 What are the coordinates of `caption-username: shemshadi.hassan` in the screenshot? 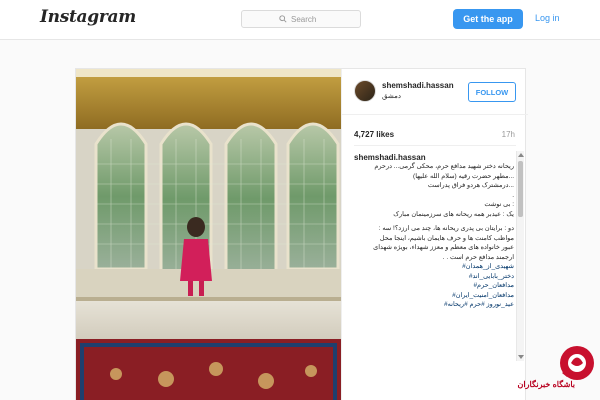 It's located at (434, 157).